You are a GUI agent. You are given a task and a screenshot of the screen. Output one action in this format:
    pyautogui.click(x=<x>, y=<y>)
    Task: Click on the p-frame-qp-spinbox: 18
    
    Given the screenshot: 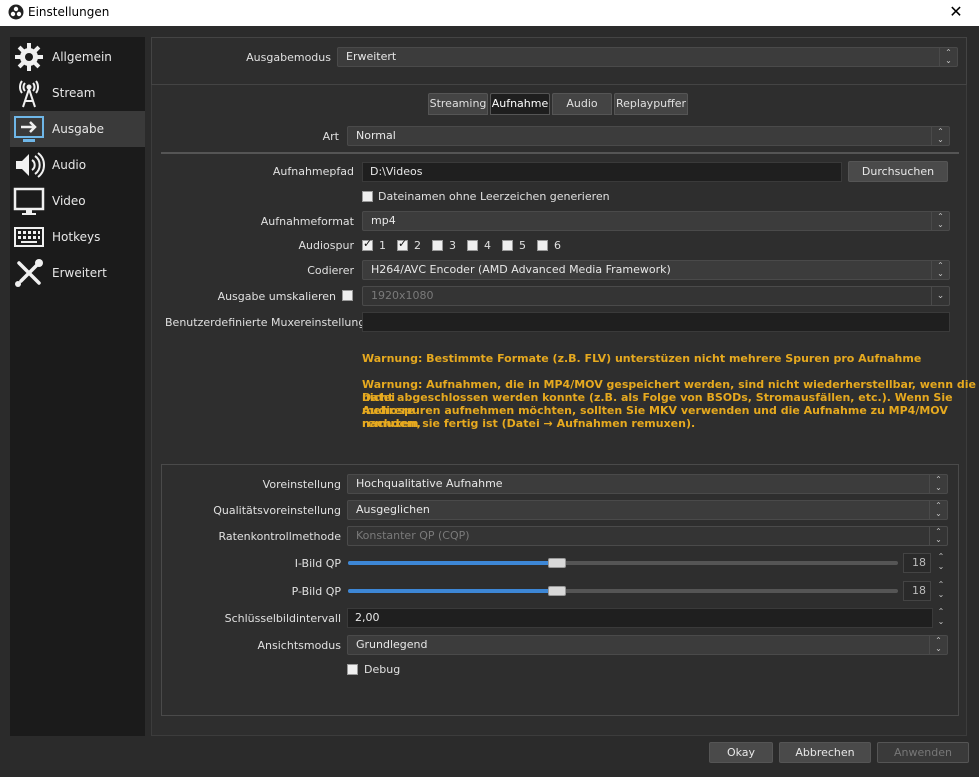 What is the action you would take?
    pyautogui.click(x=917, y=591)
    